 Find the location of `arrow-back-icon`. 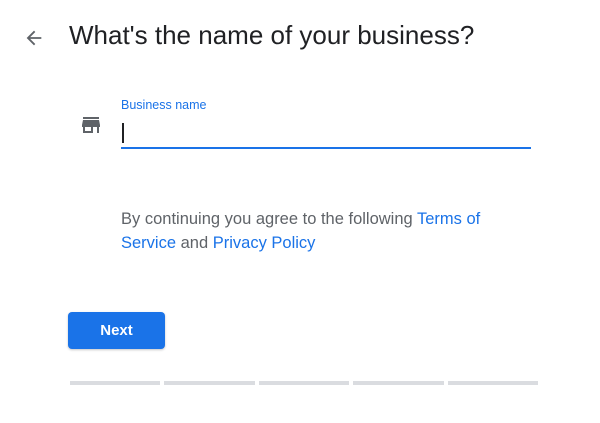

arrow-back-icon is located at coordinates (34, 38).